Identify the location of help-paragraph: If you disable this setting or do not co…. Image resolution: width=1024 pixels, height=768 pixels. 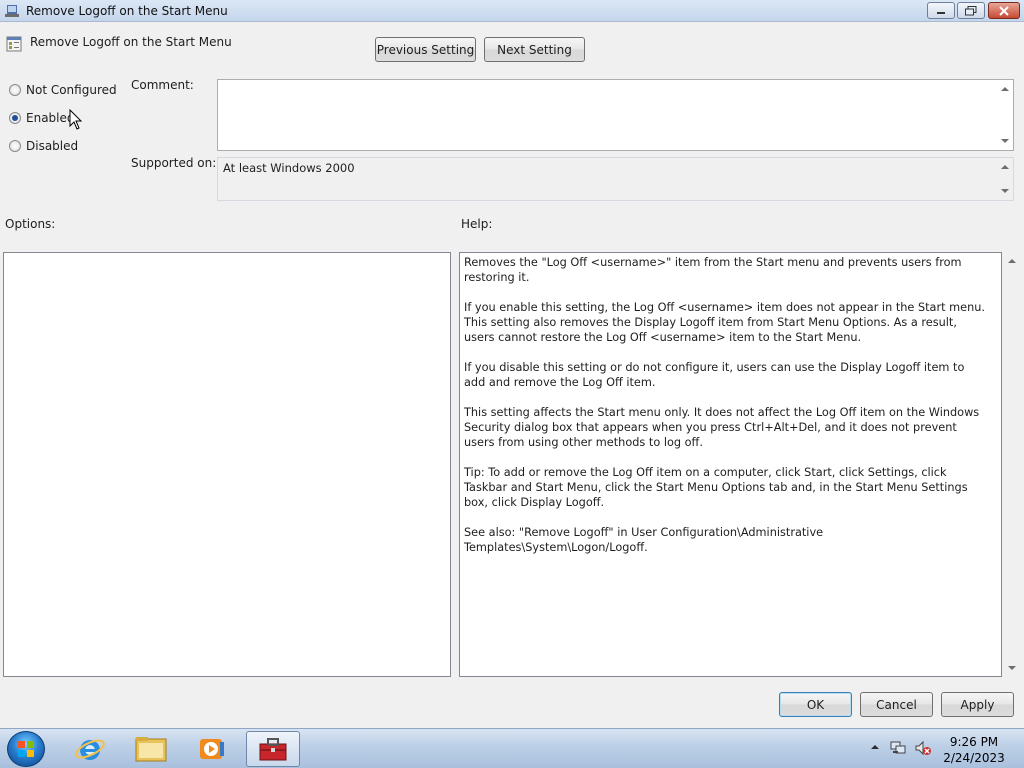
(714, 375).